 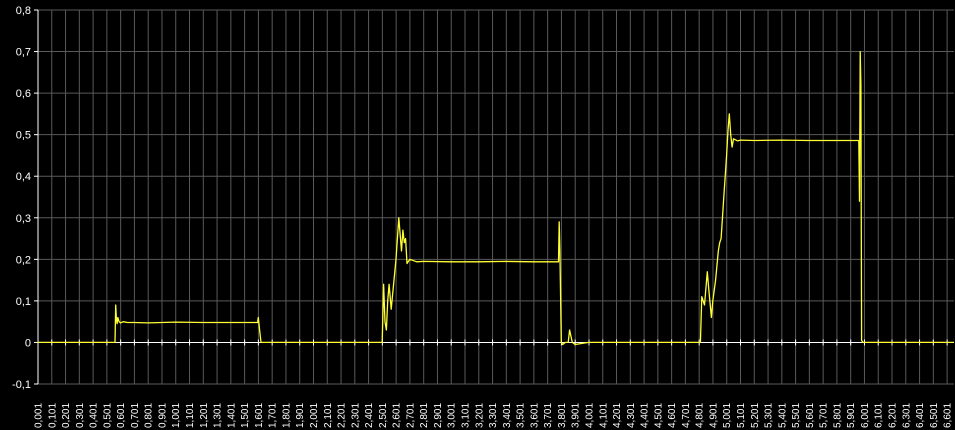 What do you see at coordinates (576, 415) in the screenshot?
I see `x-tick-label: 3,901` at bounding box center [576, 415].